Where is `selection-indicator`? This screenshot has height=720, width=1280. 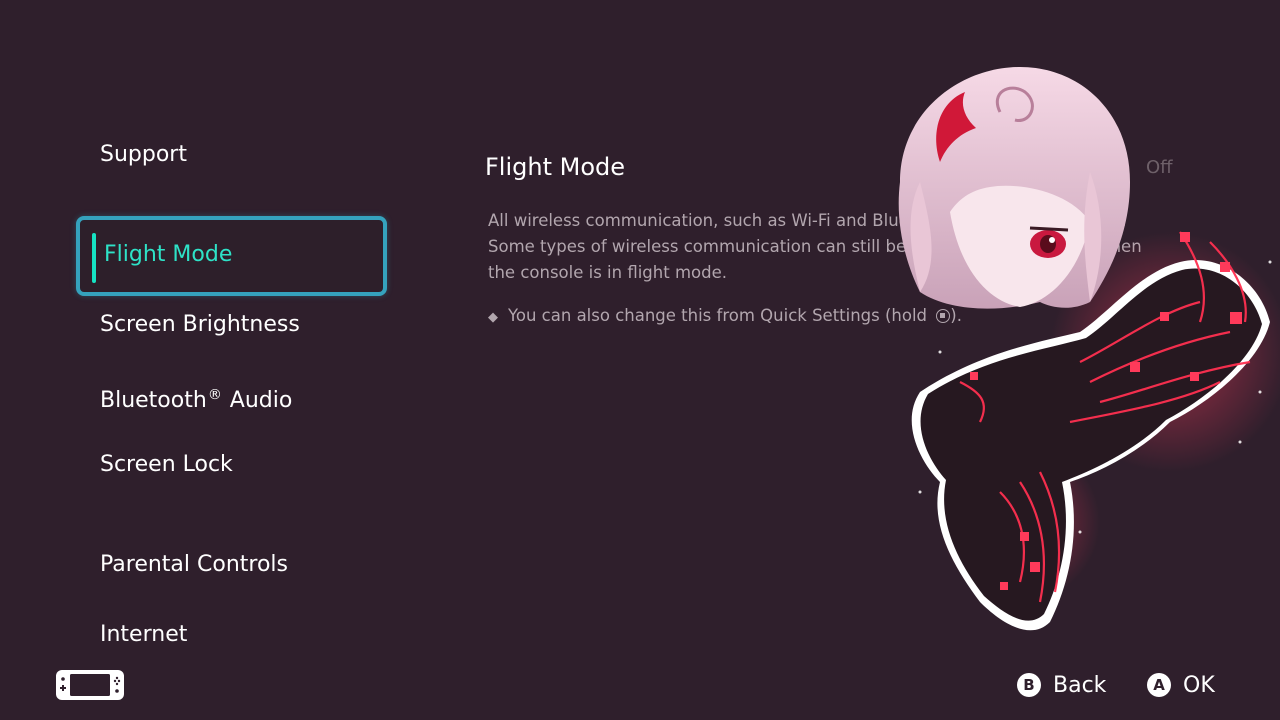 selection-indicator is located at coordinates (94, 258).